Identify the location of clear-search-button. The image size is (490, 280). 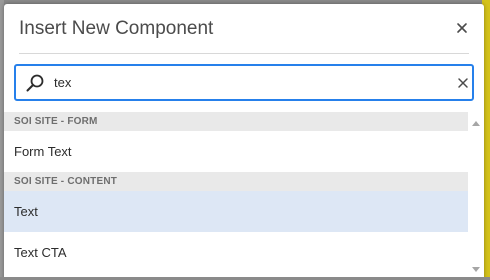
(463, 83).